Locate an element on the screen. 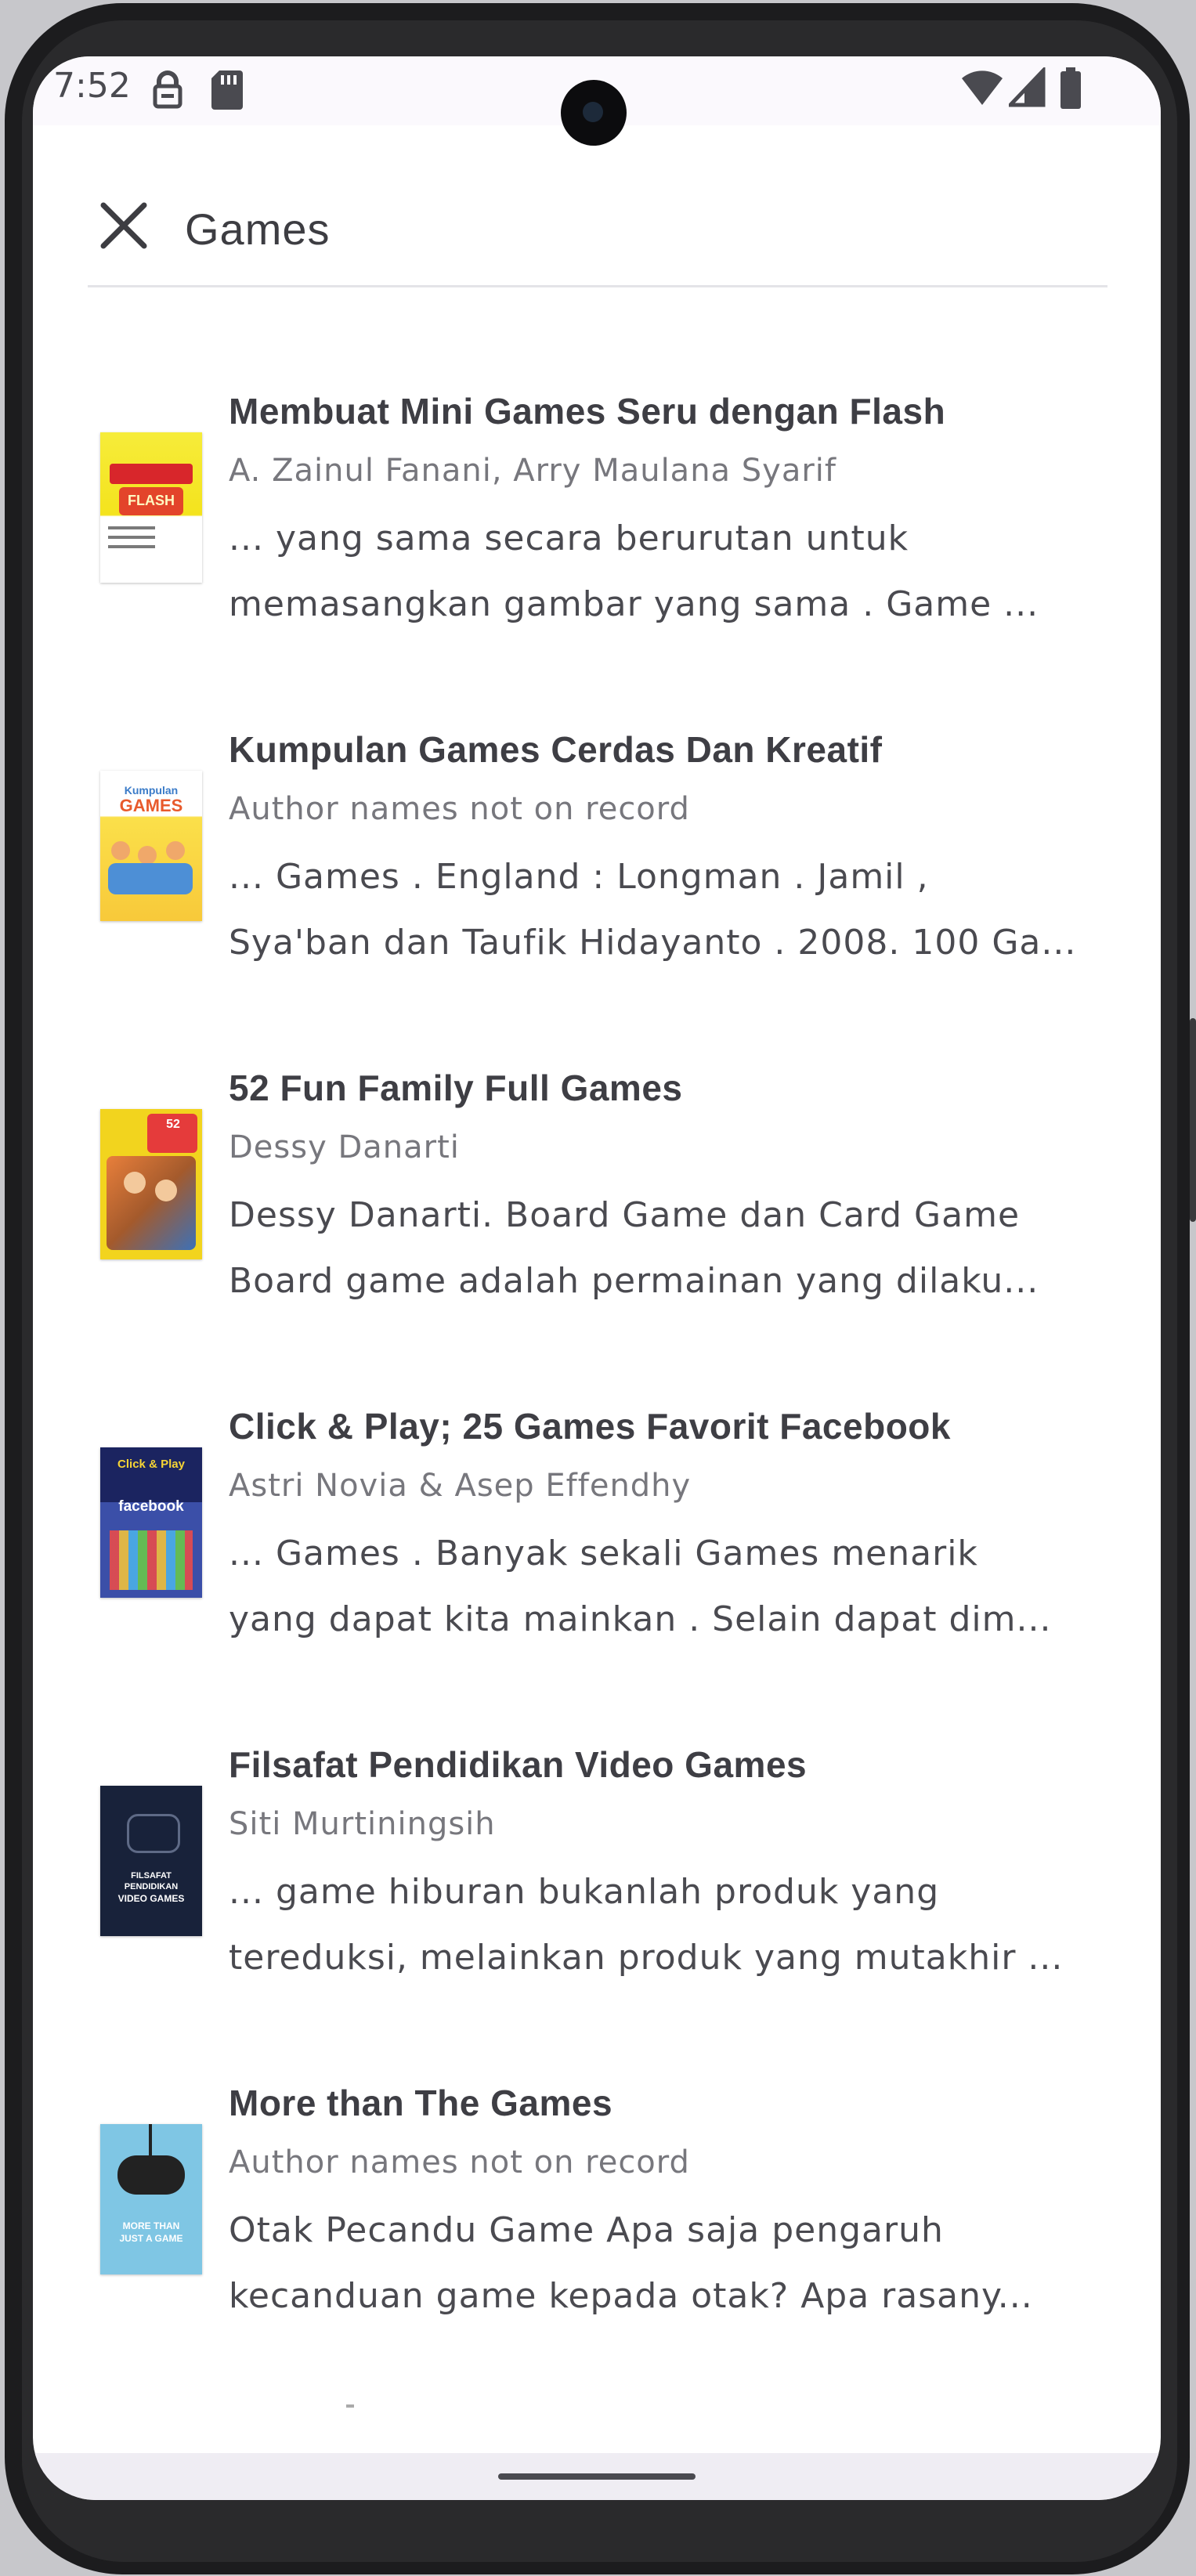 The height and width of the screenshot is (2576, 1196). book-author: Dessy Danarti is located at coordinates (344, 1147).